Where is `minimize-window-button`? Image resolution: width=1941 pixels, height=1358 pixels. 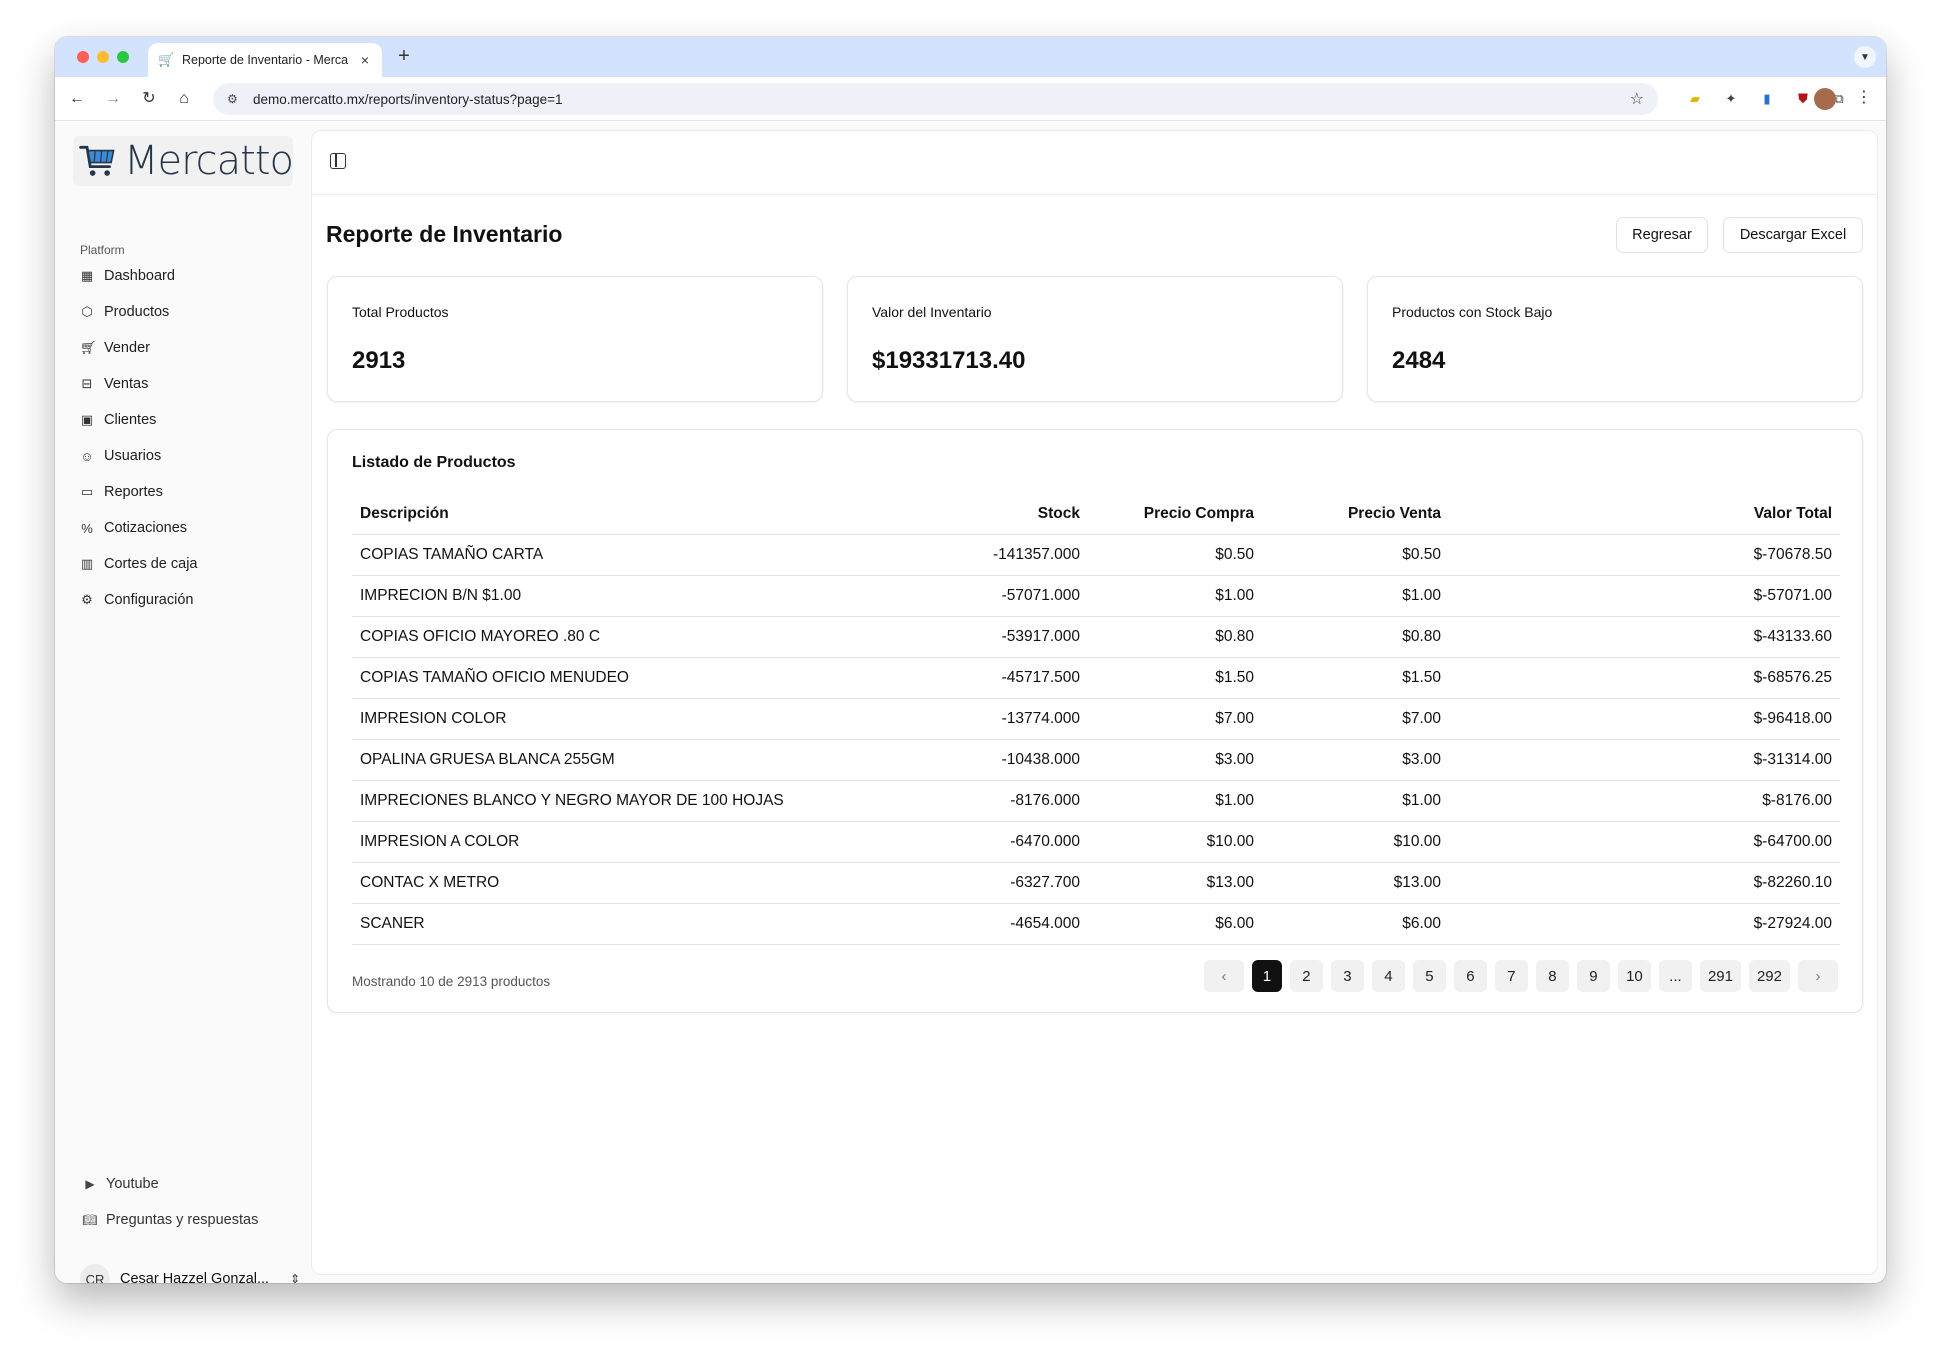 minimize-window-button is located at coordinates (103, 57).